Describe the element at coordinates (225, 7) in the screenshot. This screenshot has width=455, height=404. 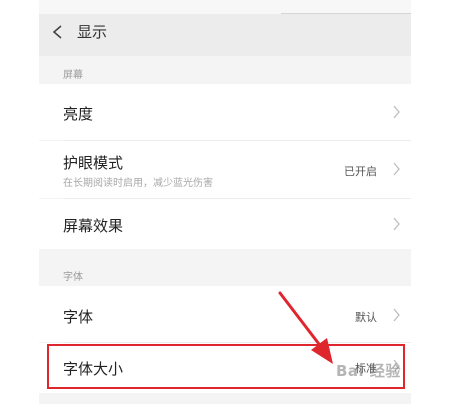
I see `status-strip` at that location.